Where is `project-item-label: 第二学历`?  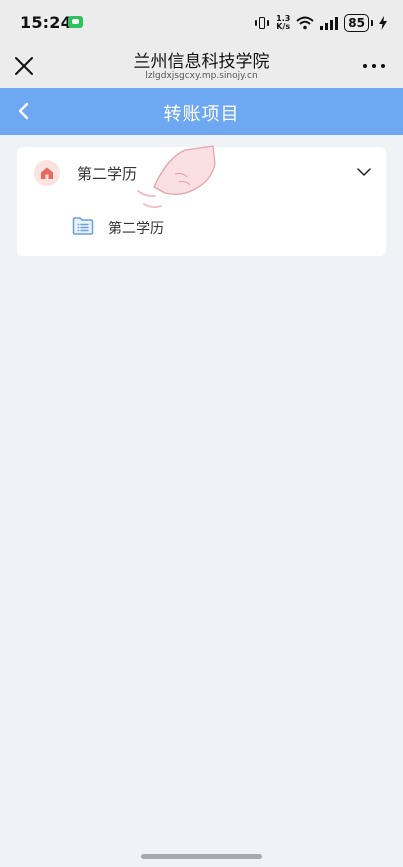
project-item-label: 第二学历 is located at coordinates (136, 229).